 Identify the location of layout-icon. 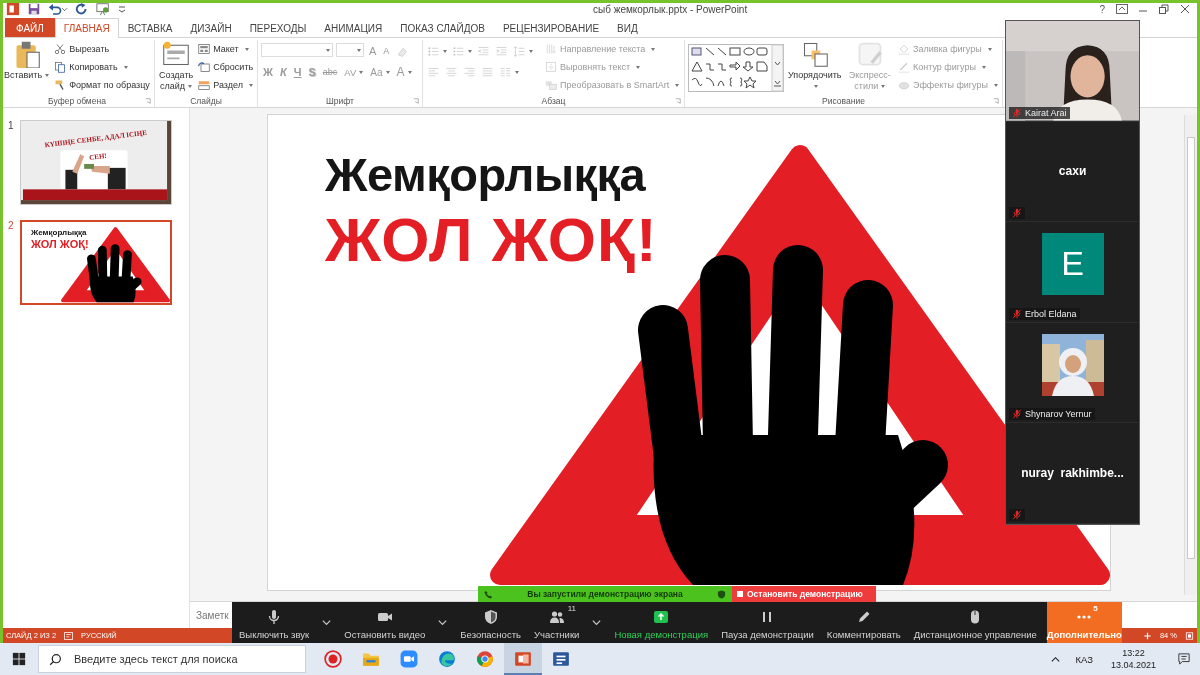
(204, 49).